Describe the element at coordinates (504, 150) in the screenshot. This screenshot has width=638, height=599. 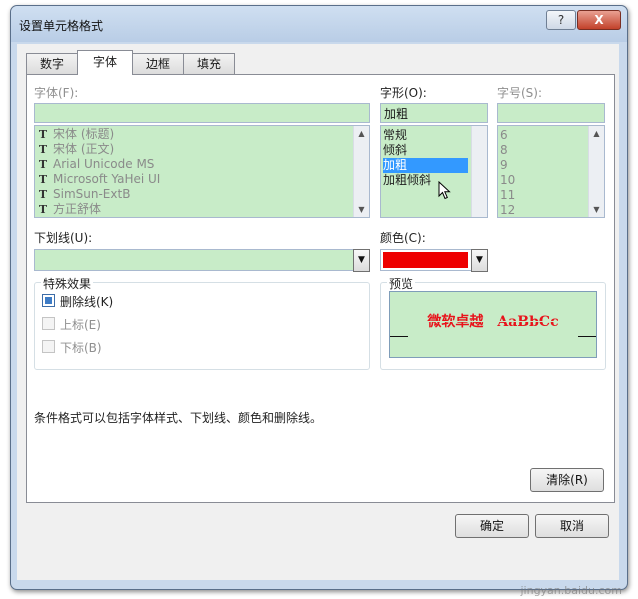
I see `list-item: 8` at that location.